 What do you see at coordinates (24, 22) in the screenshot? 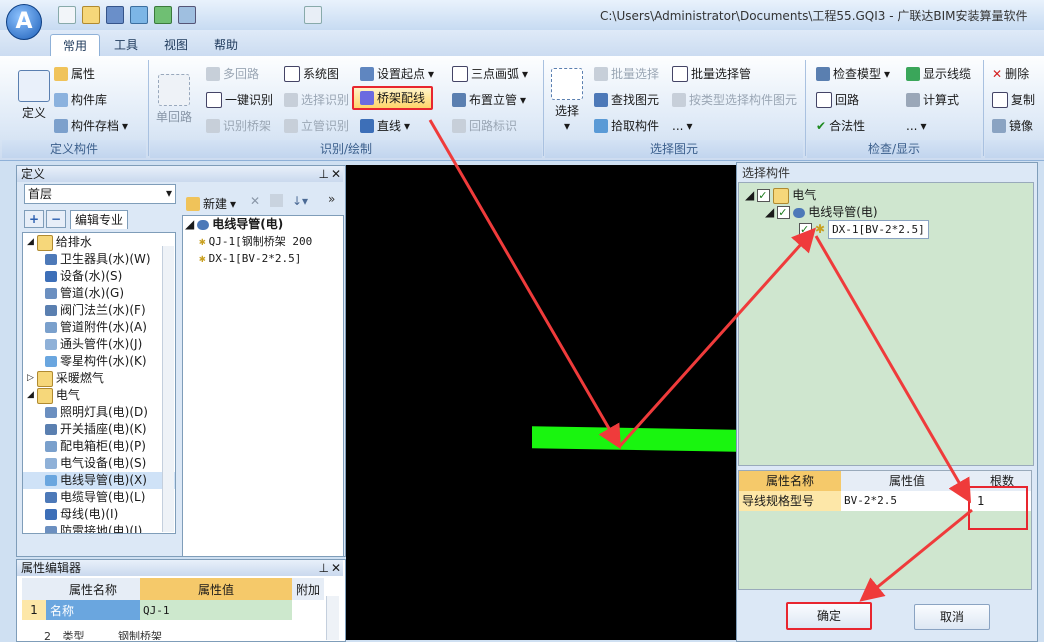
I see `app-logo: A` at bounding box center [24, 22].